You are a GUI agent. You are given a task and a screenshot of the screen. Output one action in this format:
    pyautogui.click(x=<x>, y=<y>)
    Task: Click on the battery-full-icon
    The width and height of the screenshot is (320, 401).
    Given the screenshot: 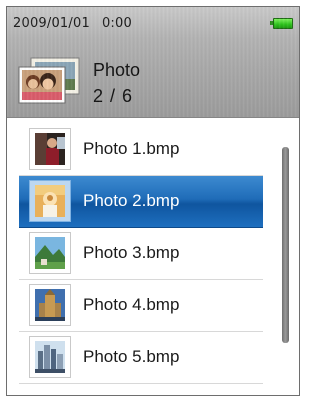 What is the action you would take?
    pyautogui.click(x=283, y=23)
    